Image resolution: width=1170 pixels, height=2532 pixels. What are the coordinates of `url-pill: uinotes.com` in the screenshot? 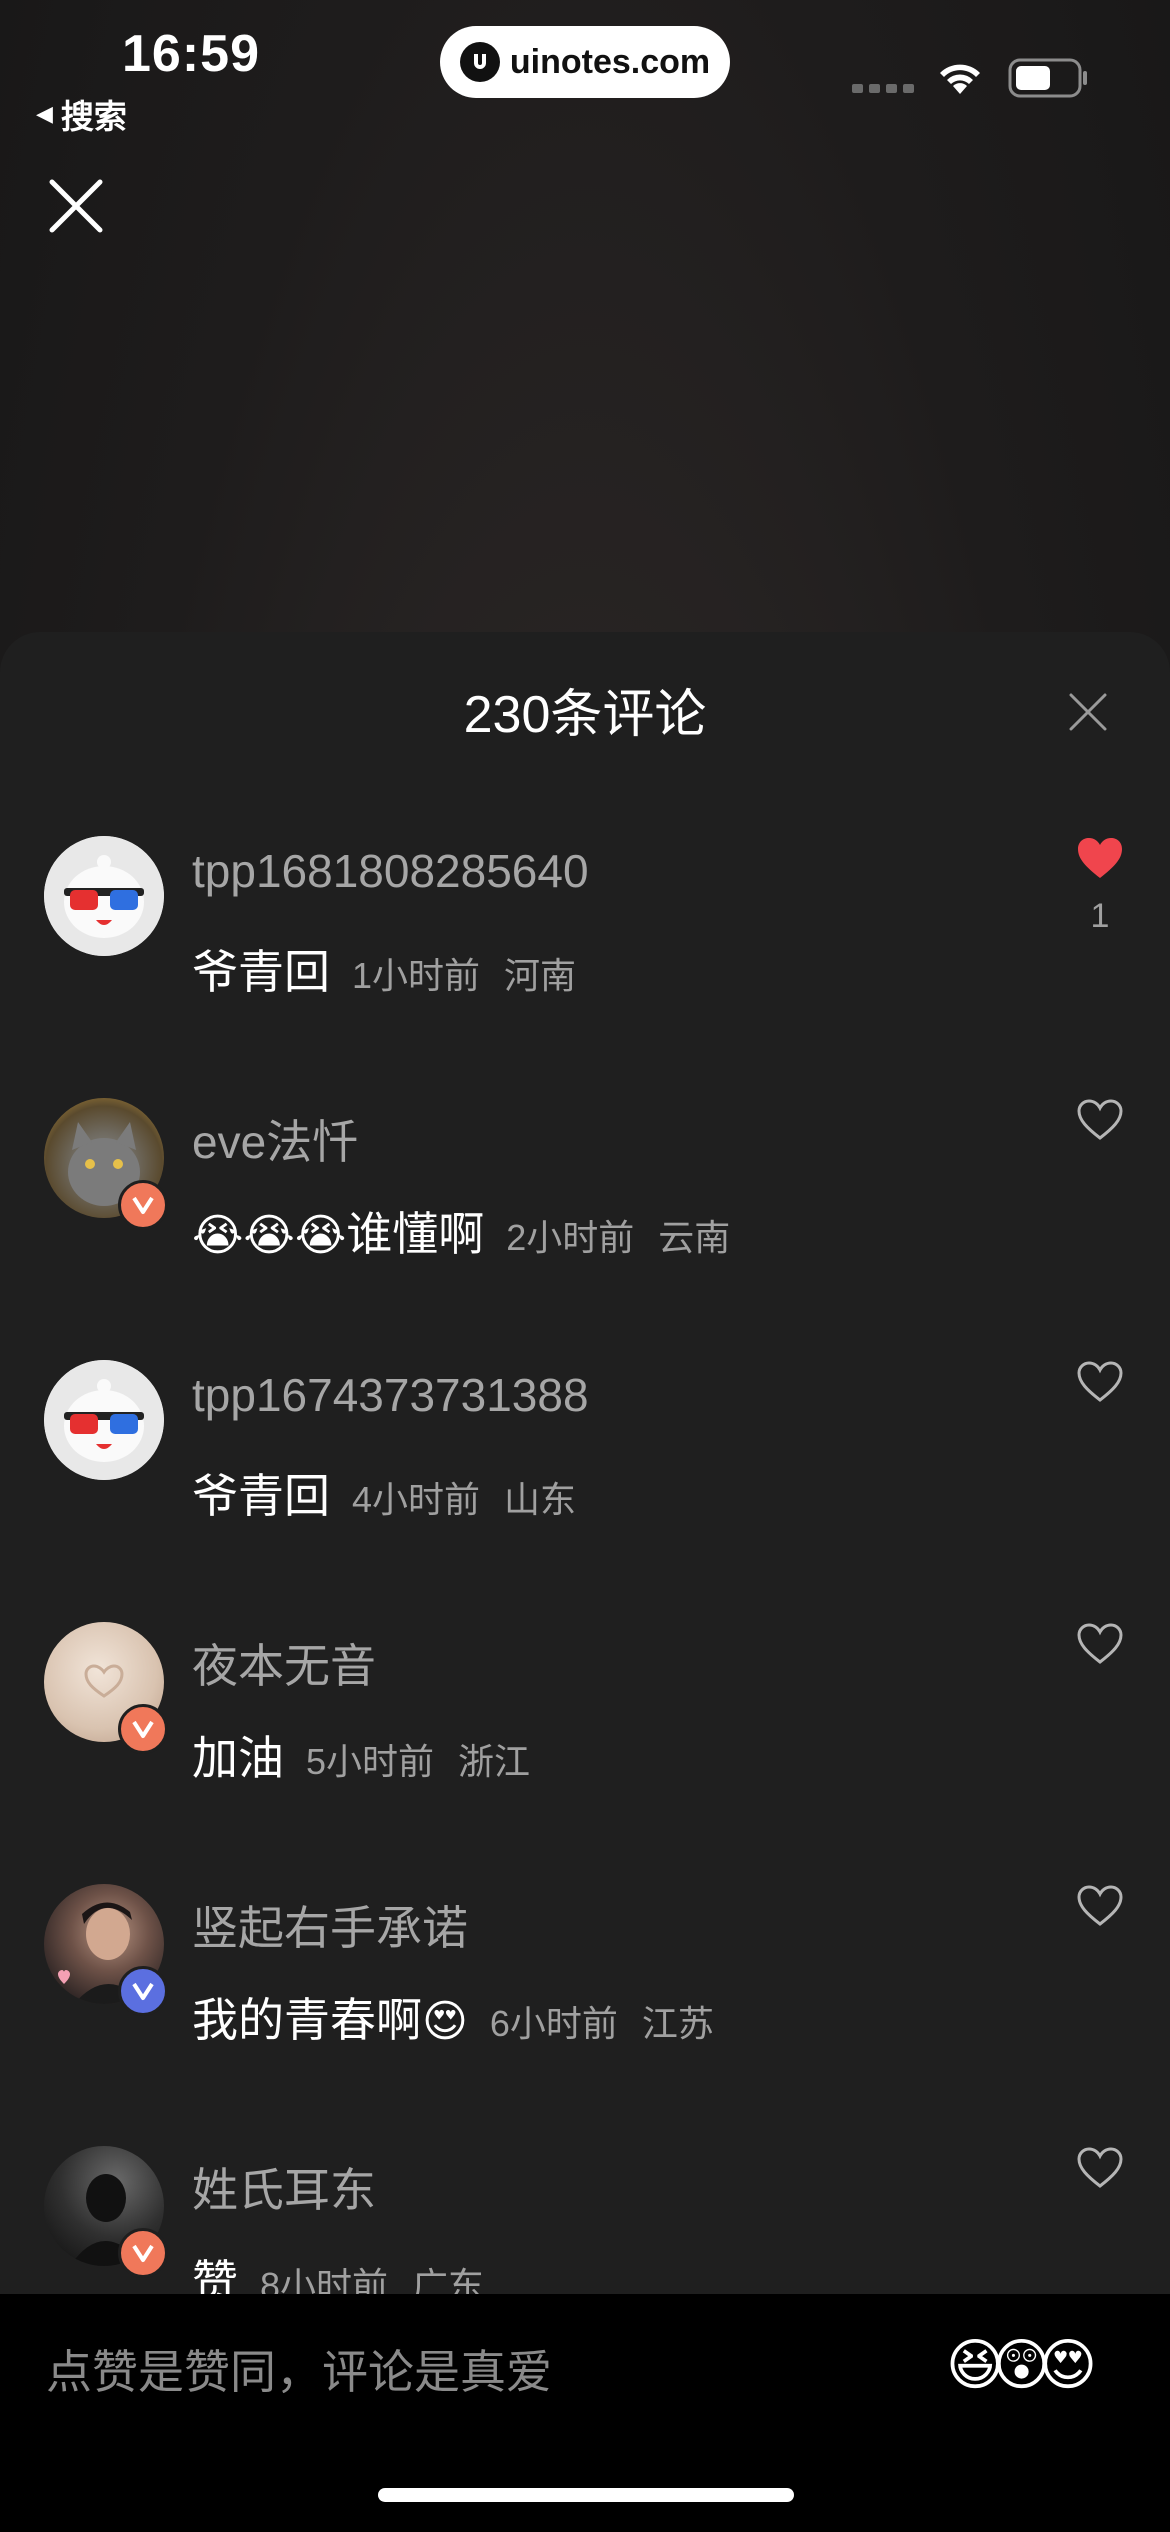 It's located at (585, 62).